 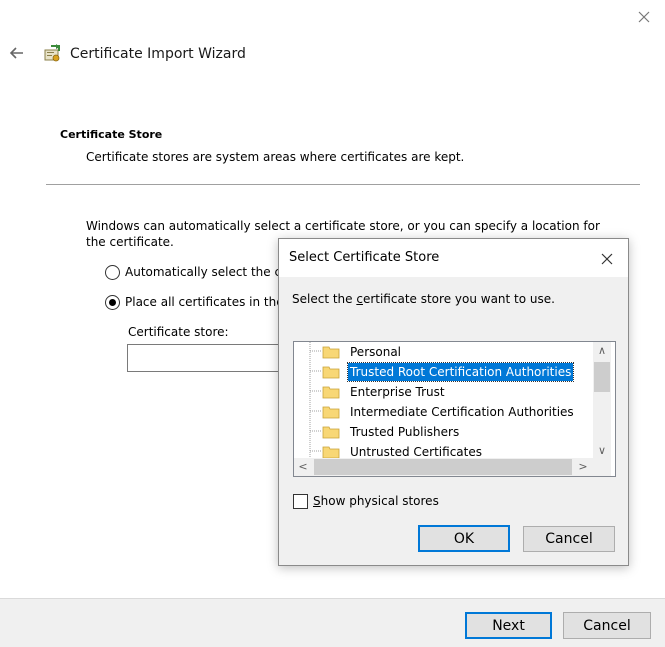 I want to click on show-physical-stores-label: Show physical stores, so click(x=376, y=501).